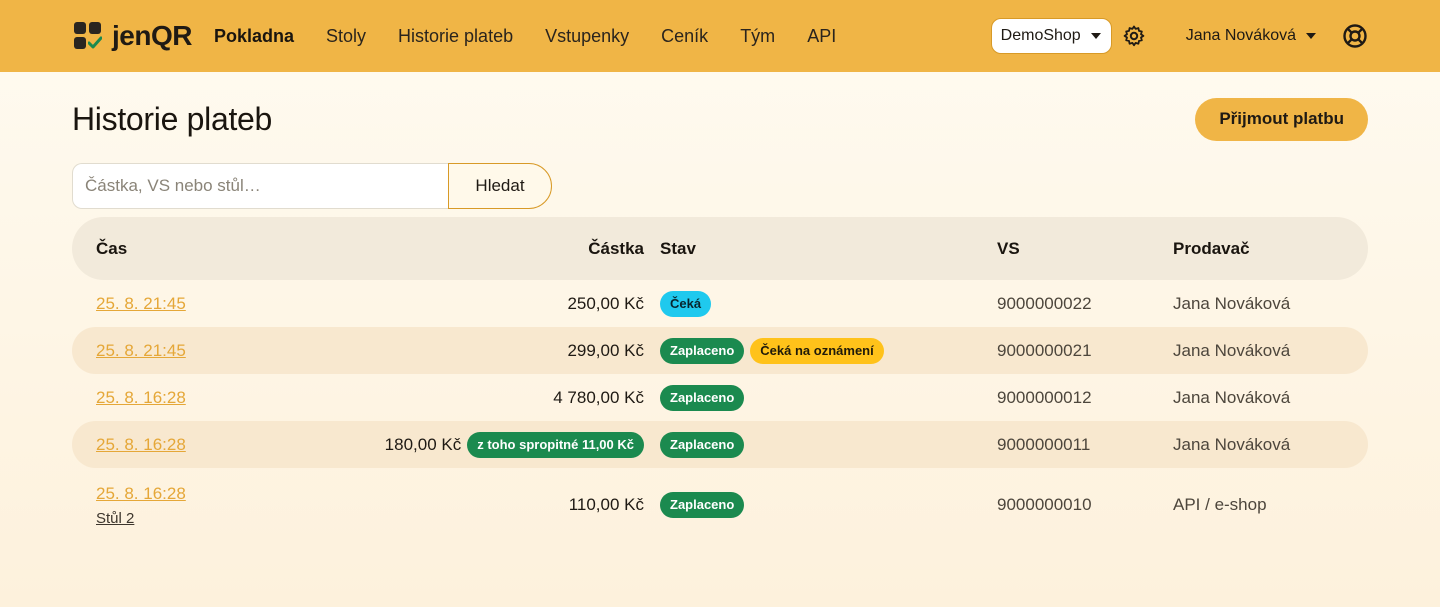 Image resolution: width=1440 pixels, height=607 pixels. Describe the element at coordinates (1044, 303) in the screenshot. I see `payment-vs: 9000000022` at that location.